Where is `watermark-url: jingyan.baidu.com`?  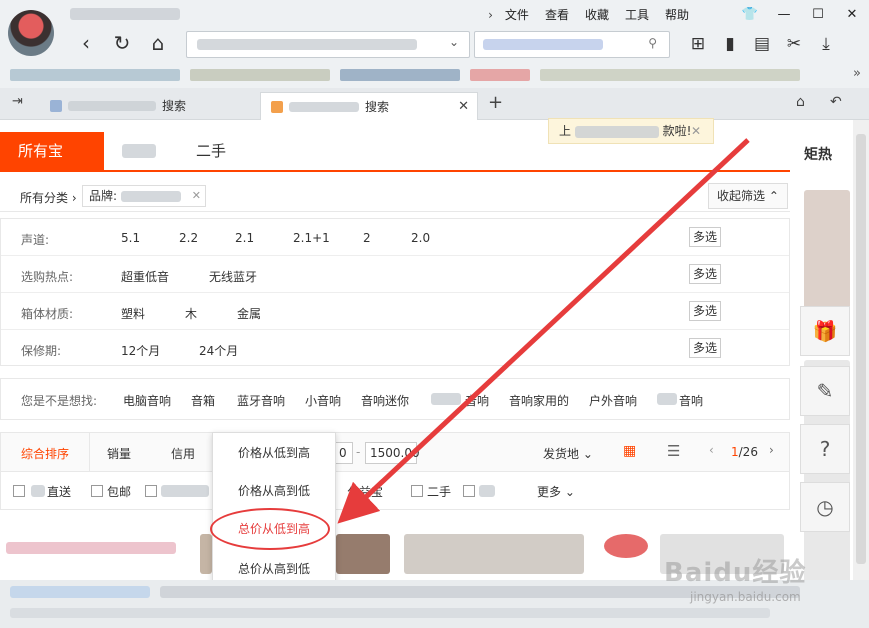 watermark-url: jingyan.baidu.com is located at coordinates (745, 597).